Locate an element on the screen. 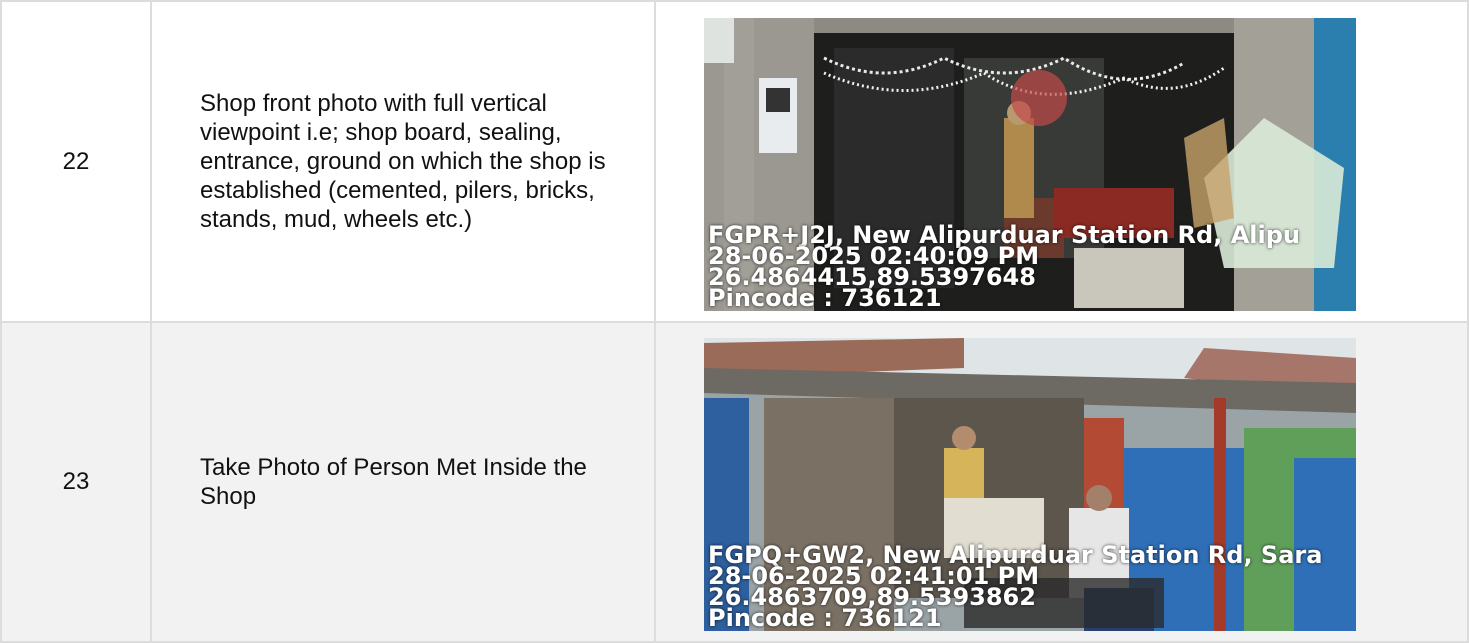 The width and height of the screenshot is (1469, 643). row-number: 22 is located at coordinates (76, 161).